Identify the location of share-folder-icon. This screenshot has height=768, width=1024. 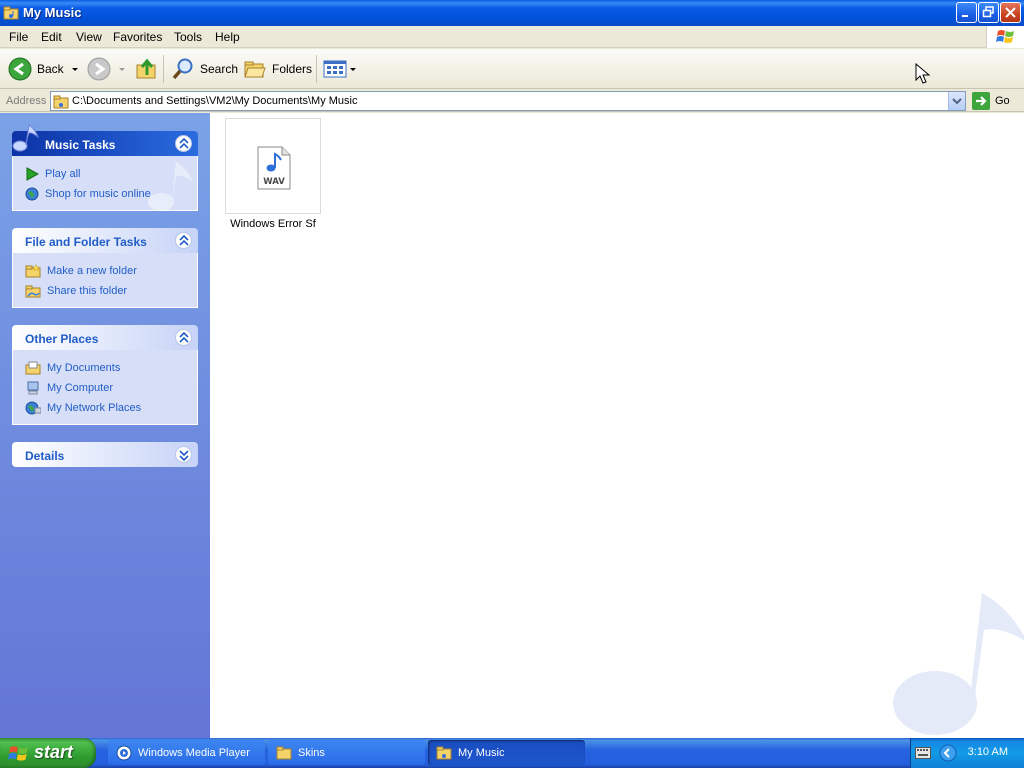
(33, 291).